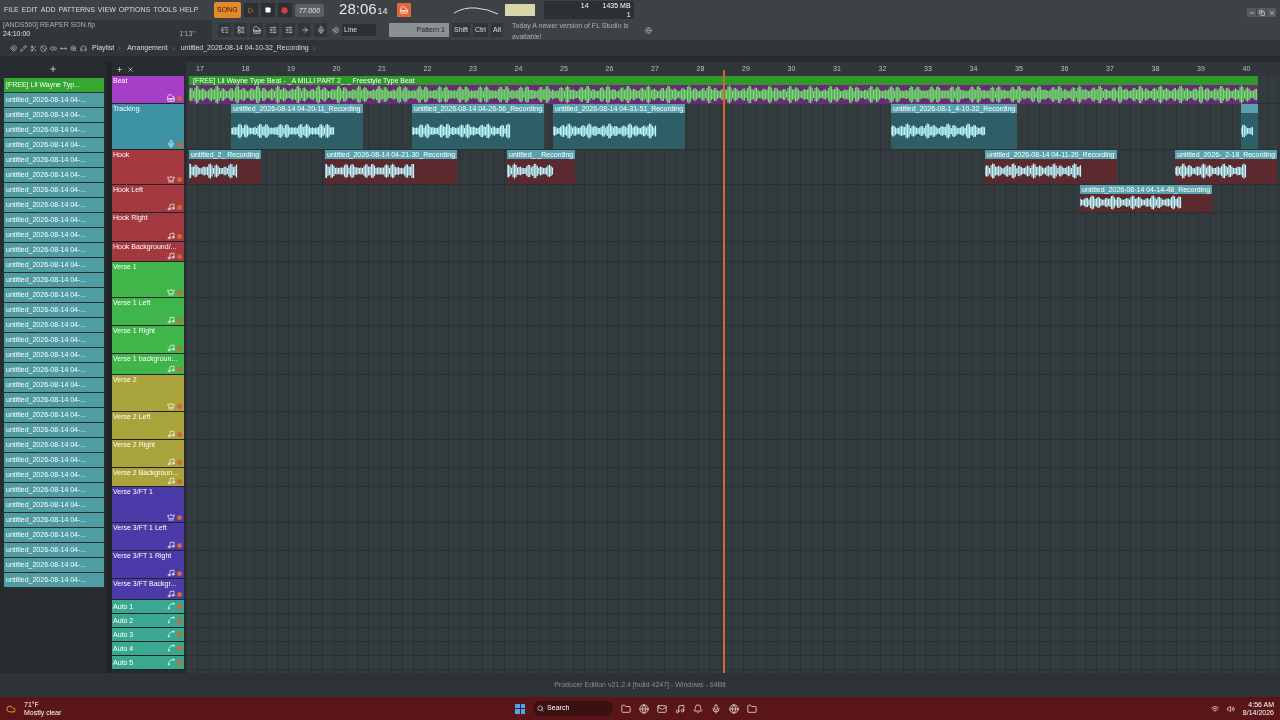  I want to click on search-icon, so click(541, 708).